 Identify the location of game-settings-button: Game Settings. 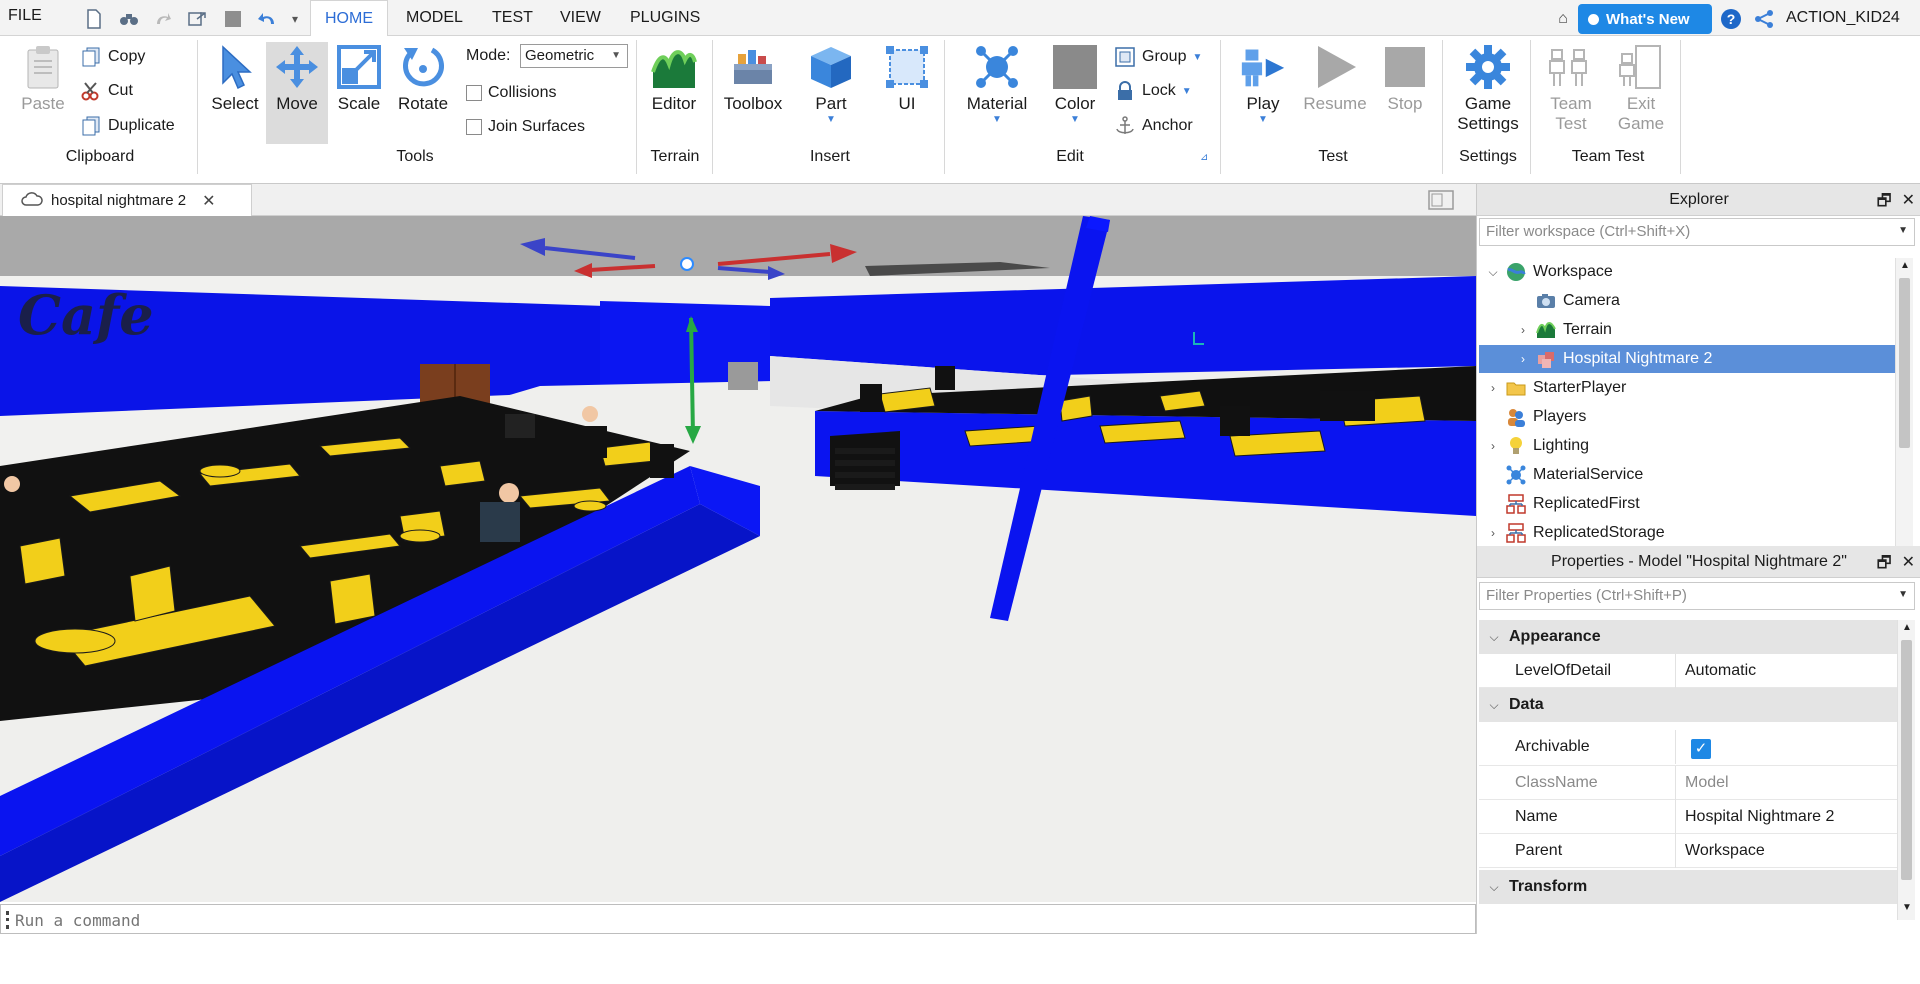
(1488, 88).